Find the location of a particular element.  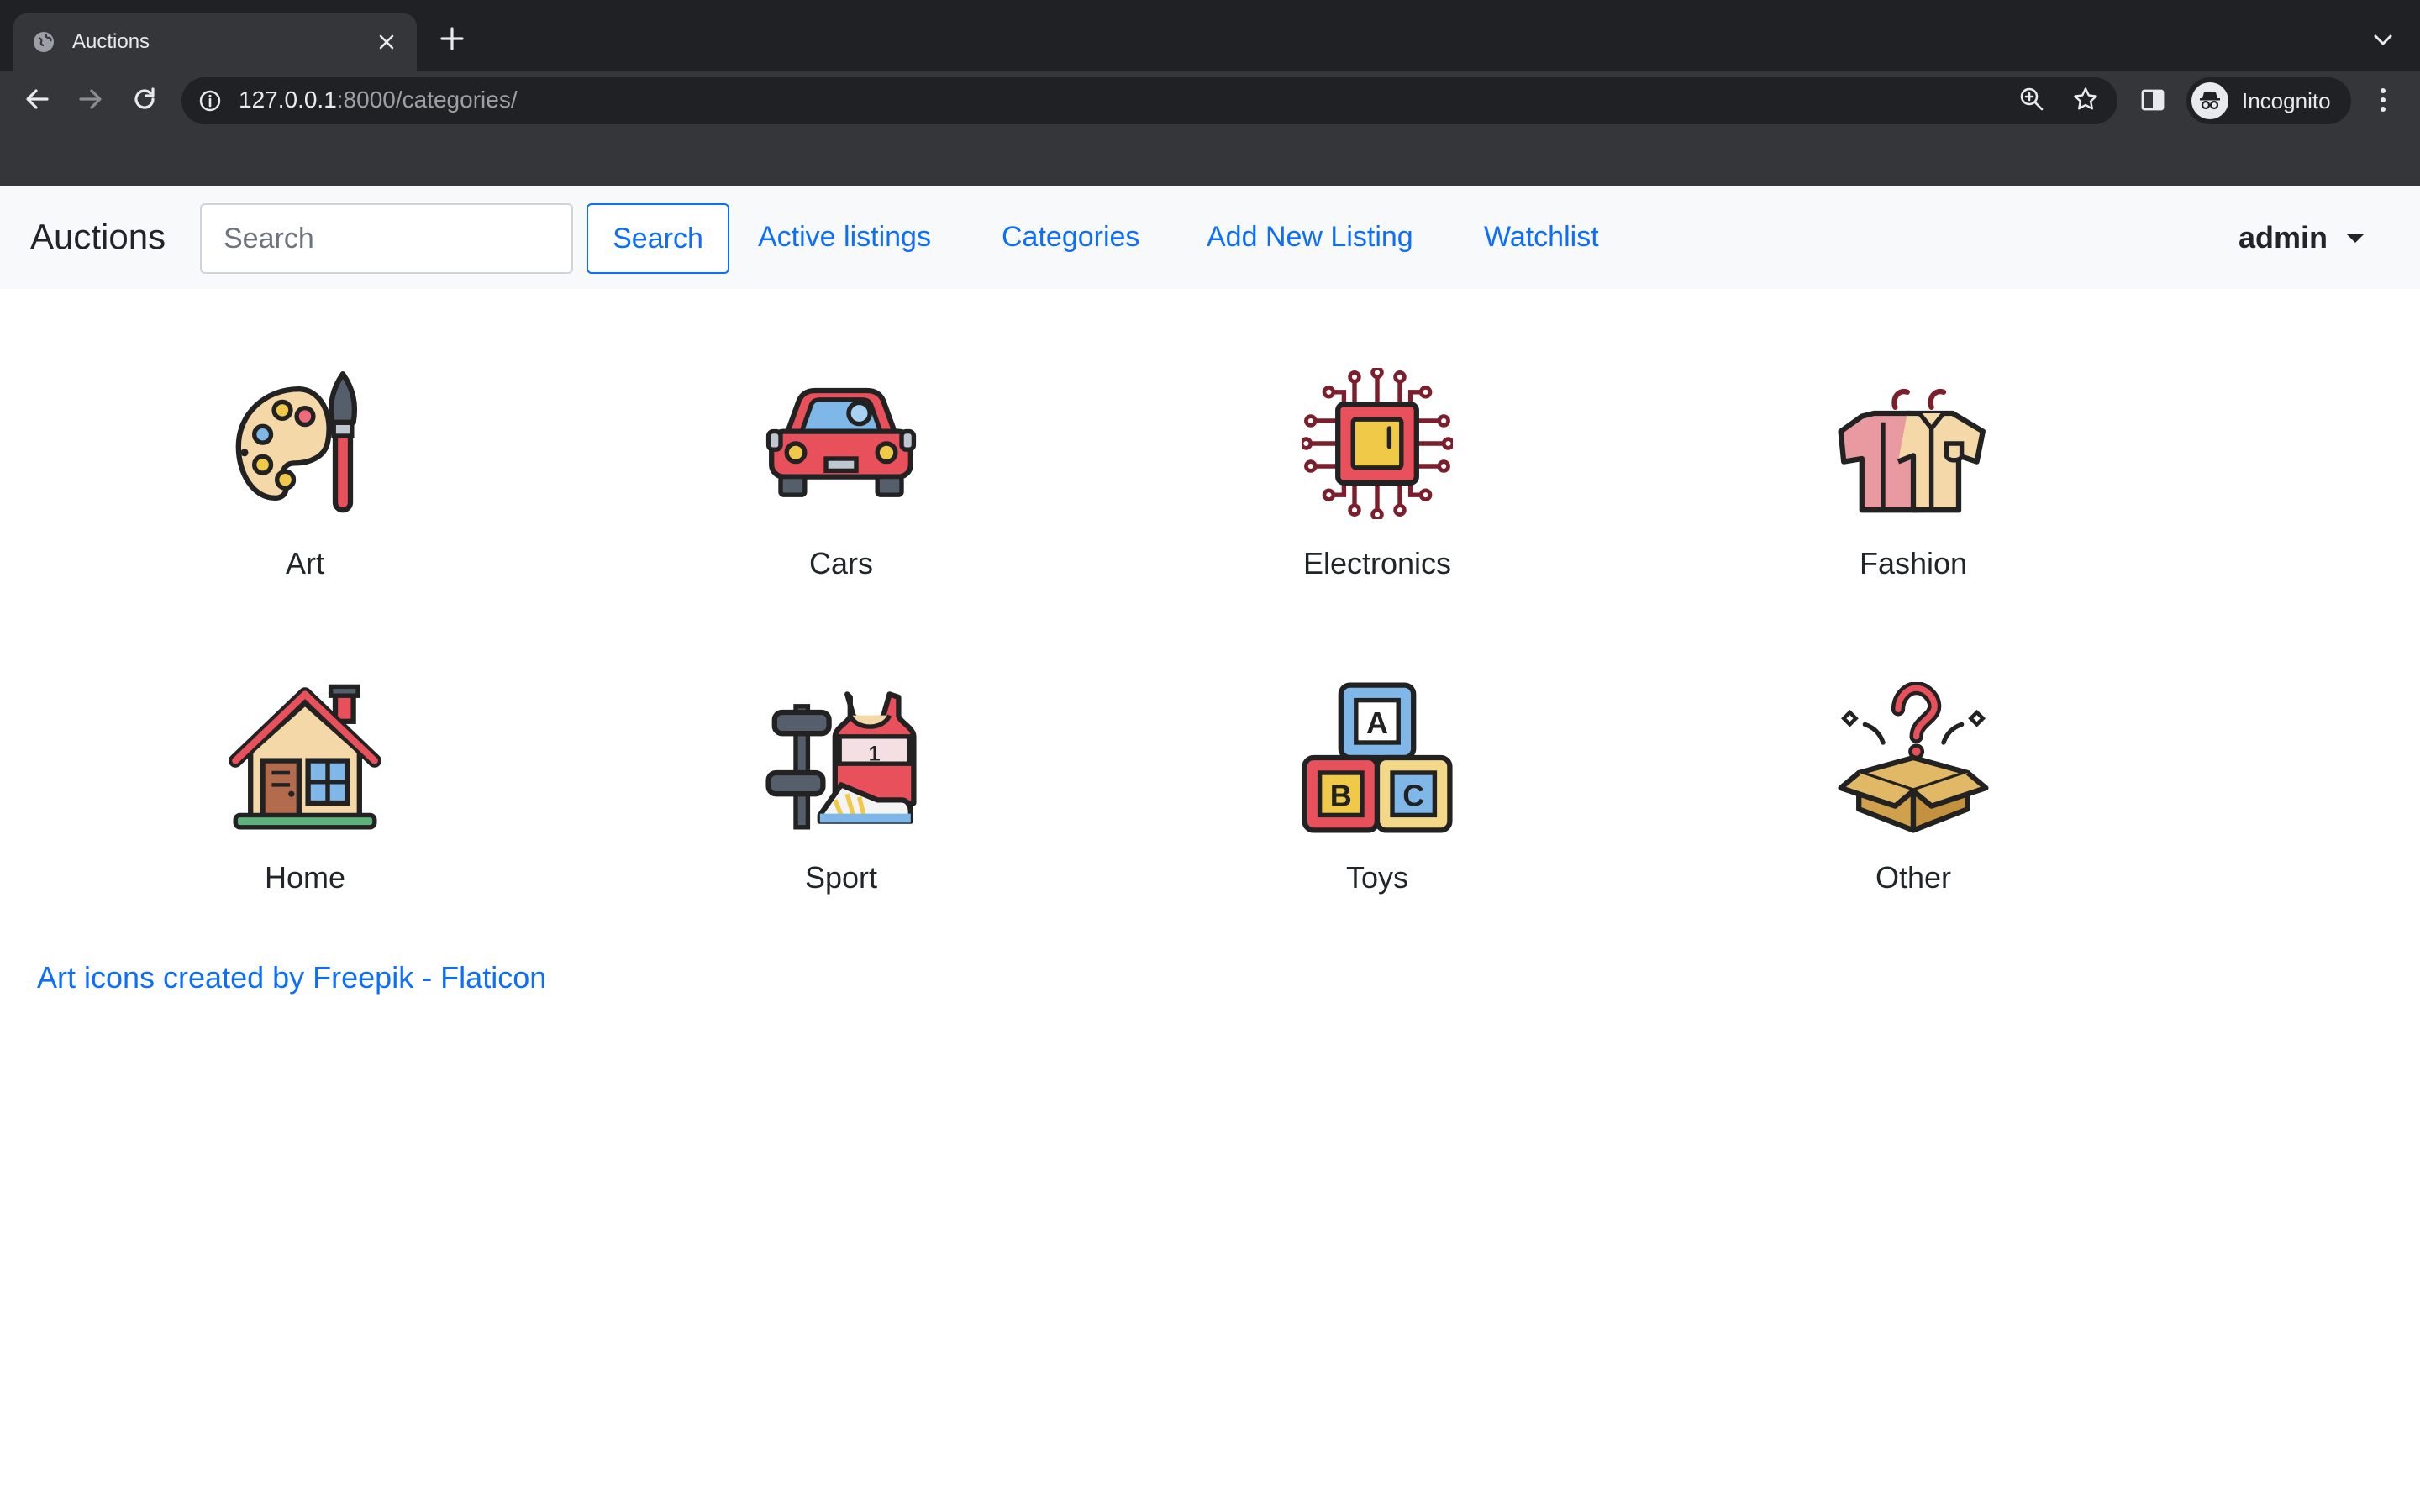

reload-icon is located at coordinates (144, 99).